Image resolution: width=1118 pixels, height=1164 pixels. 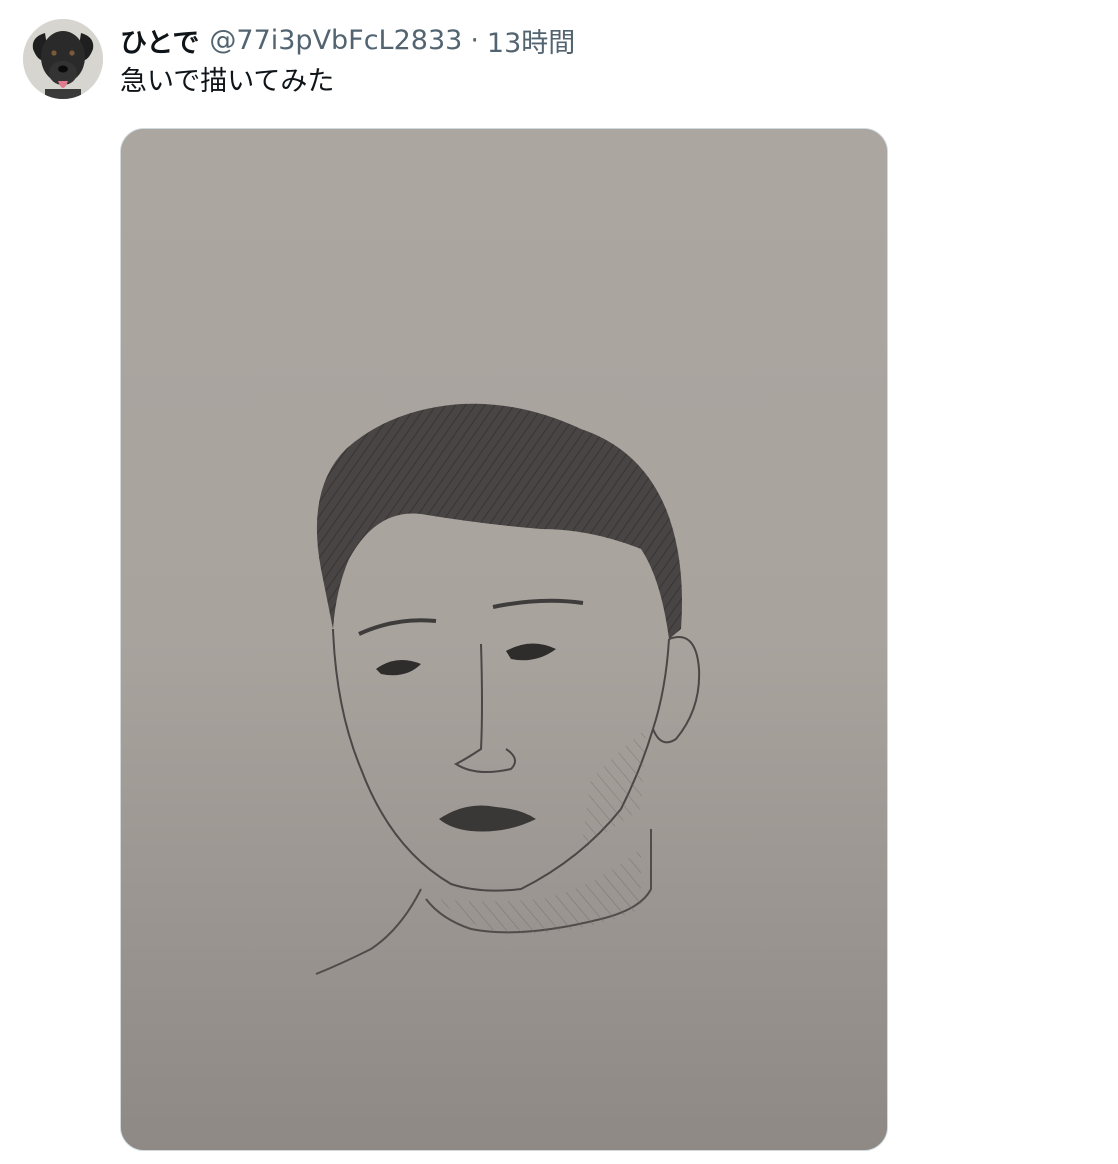 I want to click on tweet-text: 急いで描いてみた, so click(x=227, y=81).